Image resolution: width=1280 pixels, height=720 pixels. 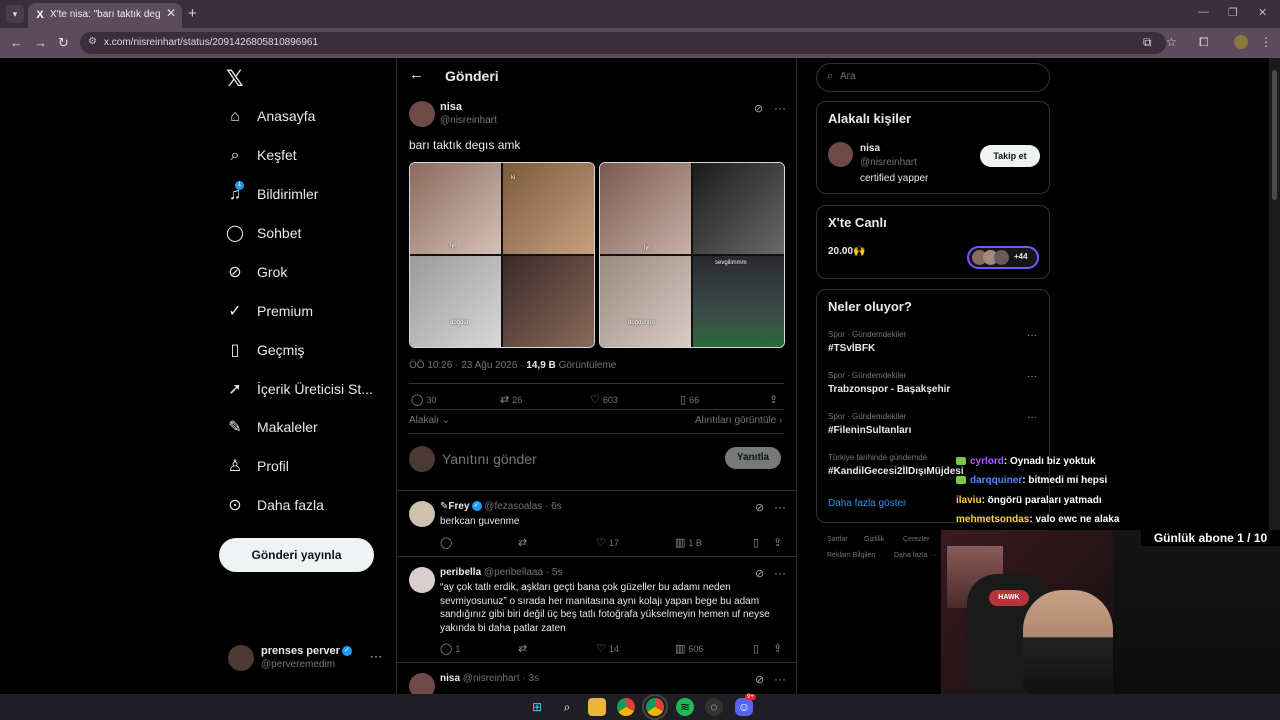 What do you see at coordinates (489, 459) in the screenshot?
I see `reply-input: Yanıtını gönder` at bounding box center [489, 459].